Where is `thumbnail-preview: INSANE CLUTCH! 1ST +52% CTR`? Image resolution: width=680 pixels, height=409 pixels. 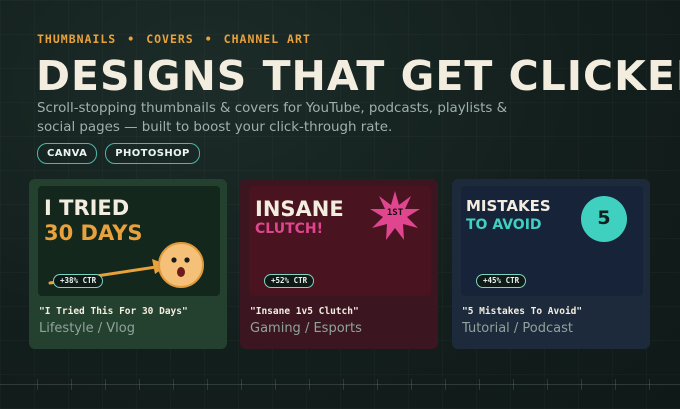 thumbnail-preview: INSANE CLUTCH! 1ST +52% CTR is located at coordinates (340, 241).